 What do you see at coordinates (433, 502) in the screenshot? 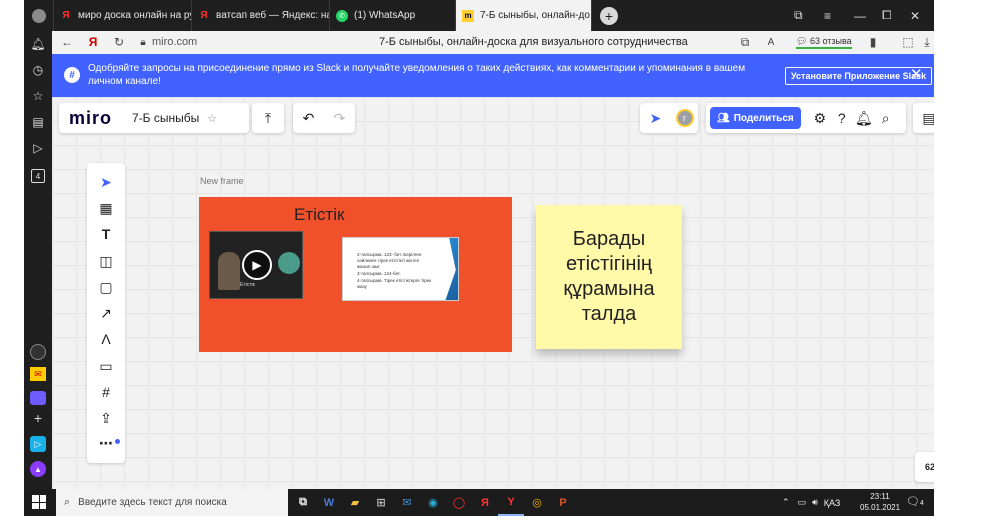
I see `edge-icon: ◉` at bounding box center [433, 502].